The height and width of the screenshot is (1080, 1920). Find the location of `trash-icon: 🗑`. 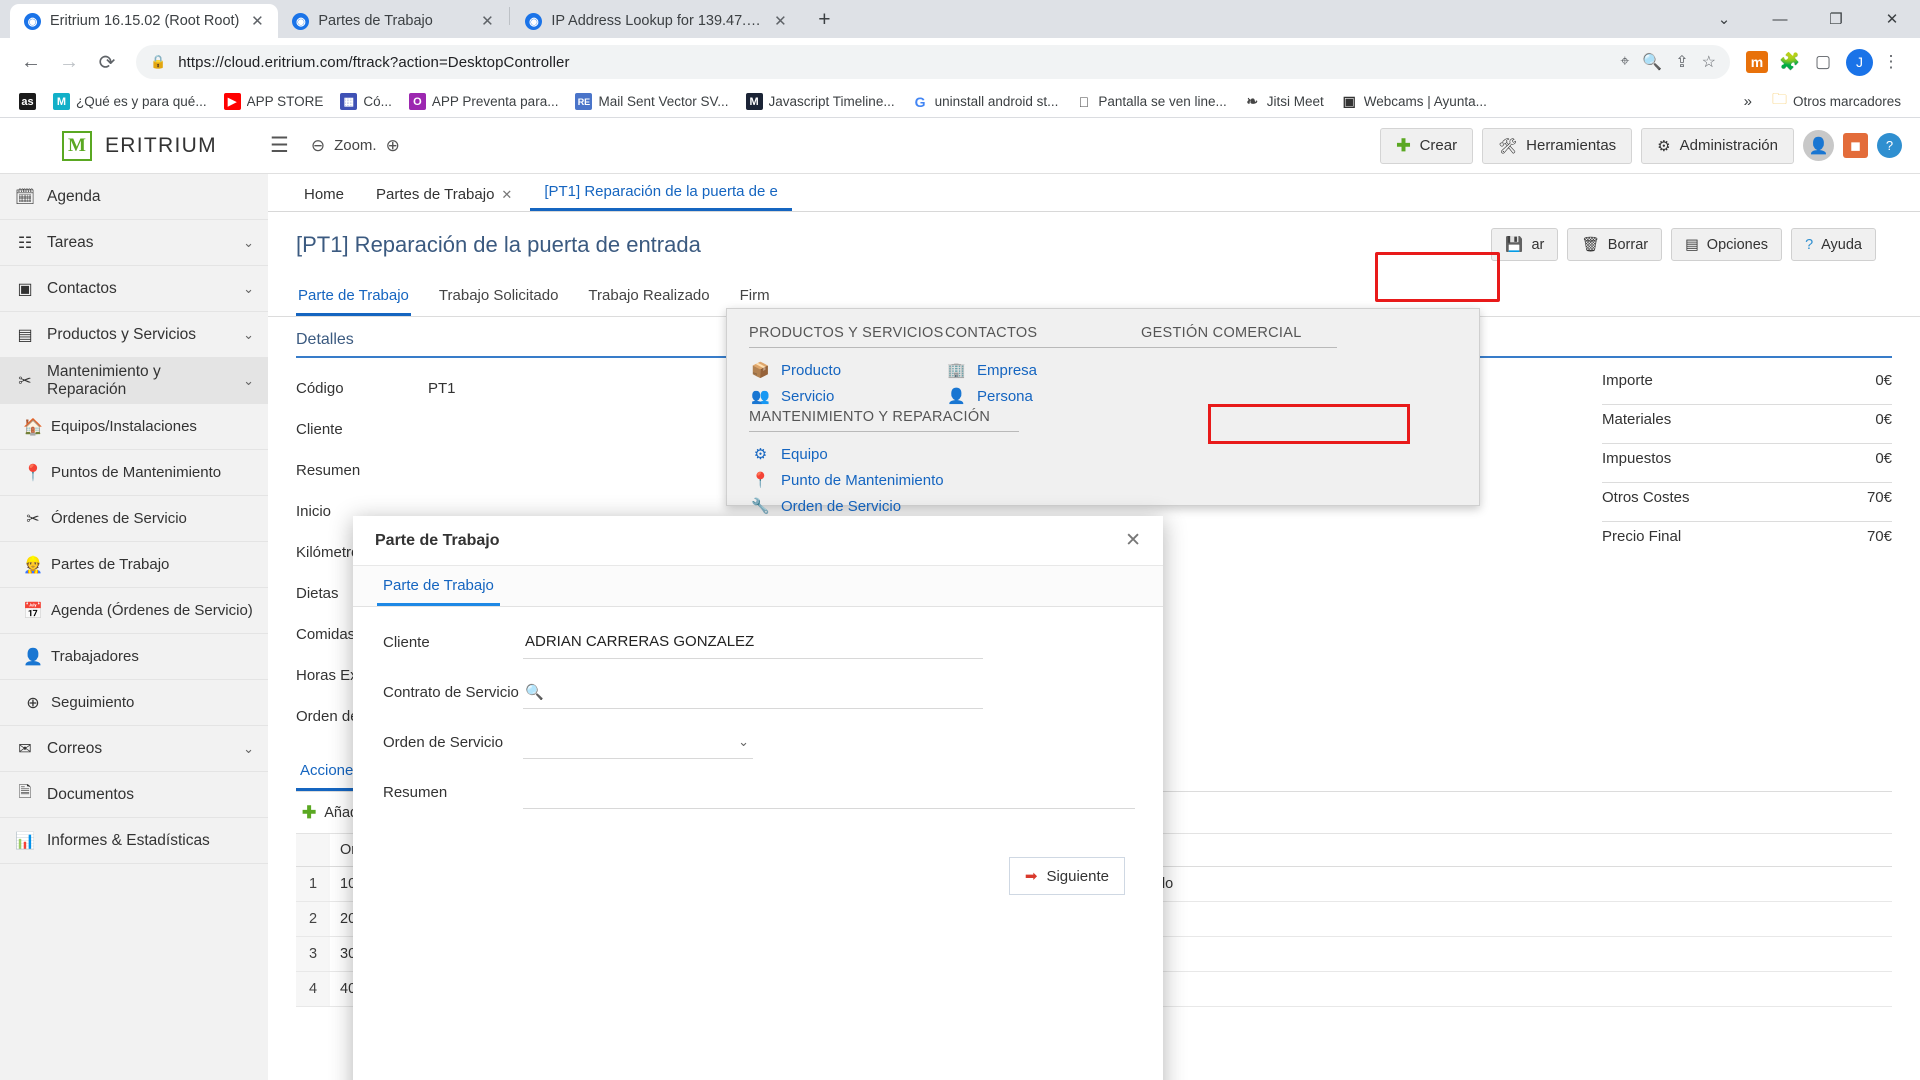

trash-icon: 🗑 is located at coordinates (1590, 245).